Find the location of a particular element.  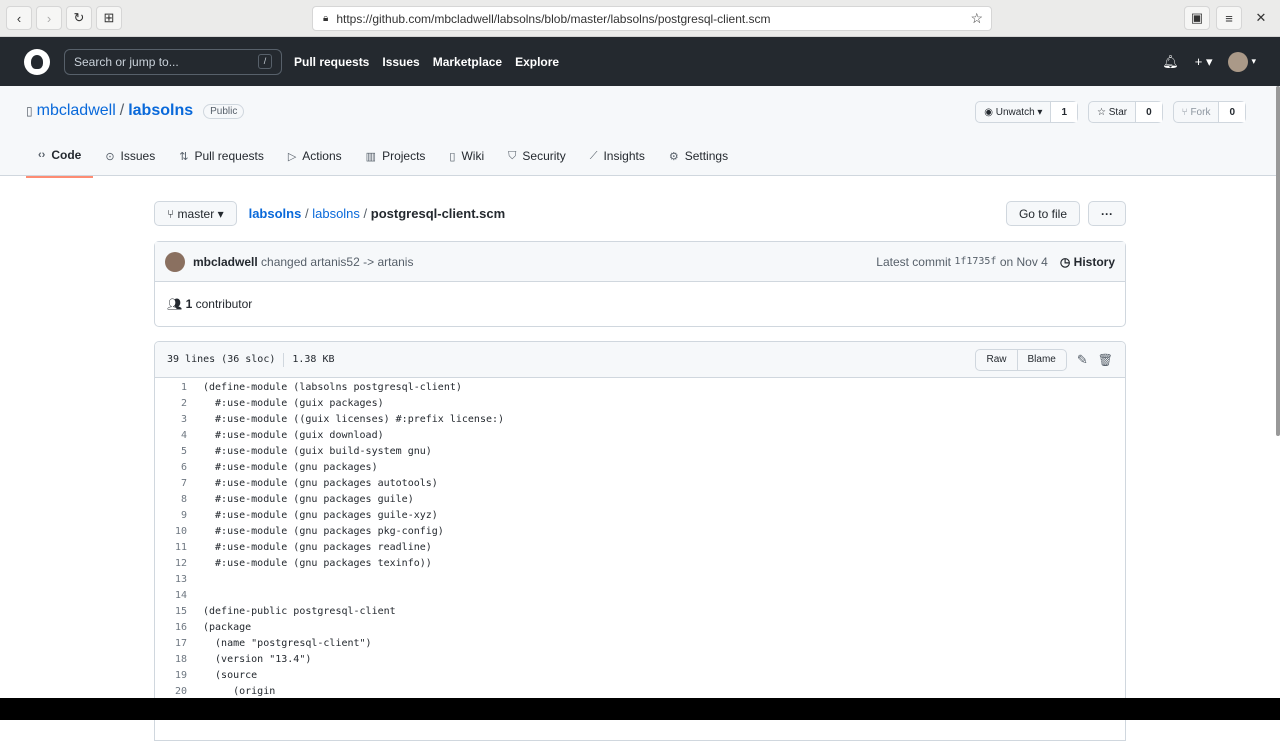

line-number: 2 is located at coordinates (171, 403).